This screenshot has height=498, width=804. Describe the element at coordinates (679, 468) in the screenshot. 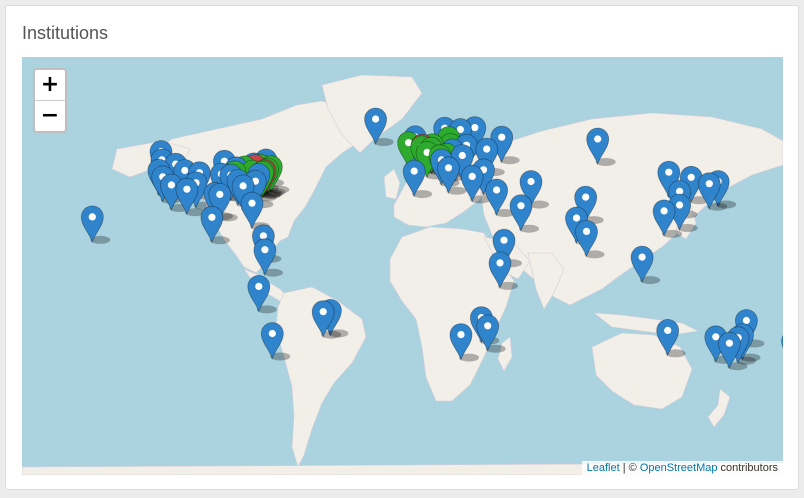

I see `openstreetmap-link: OpenStreetMap` at that location.